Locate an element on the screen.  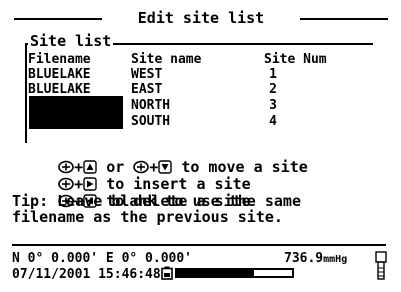
title-row: Edit site list is located at coordinates (201, 18).